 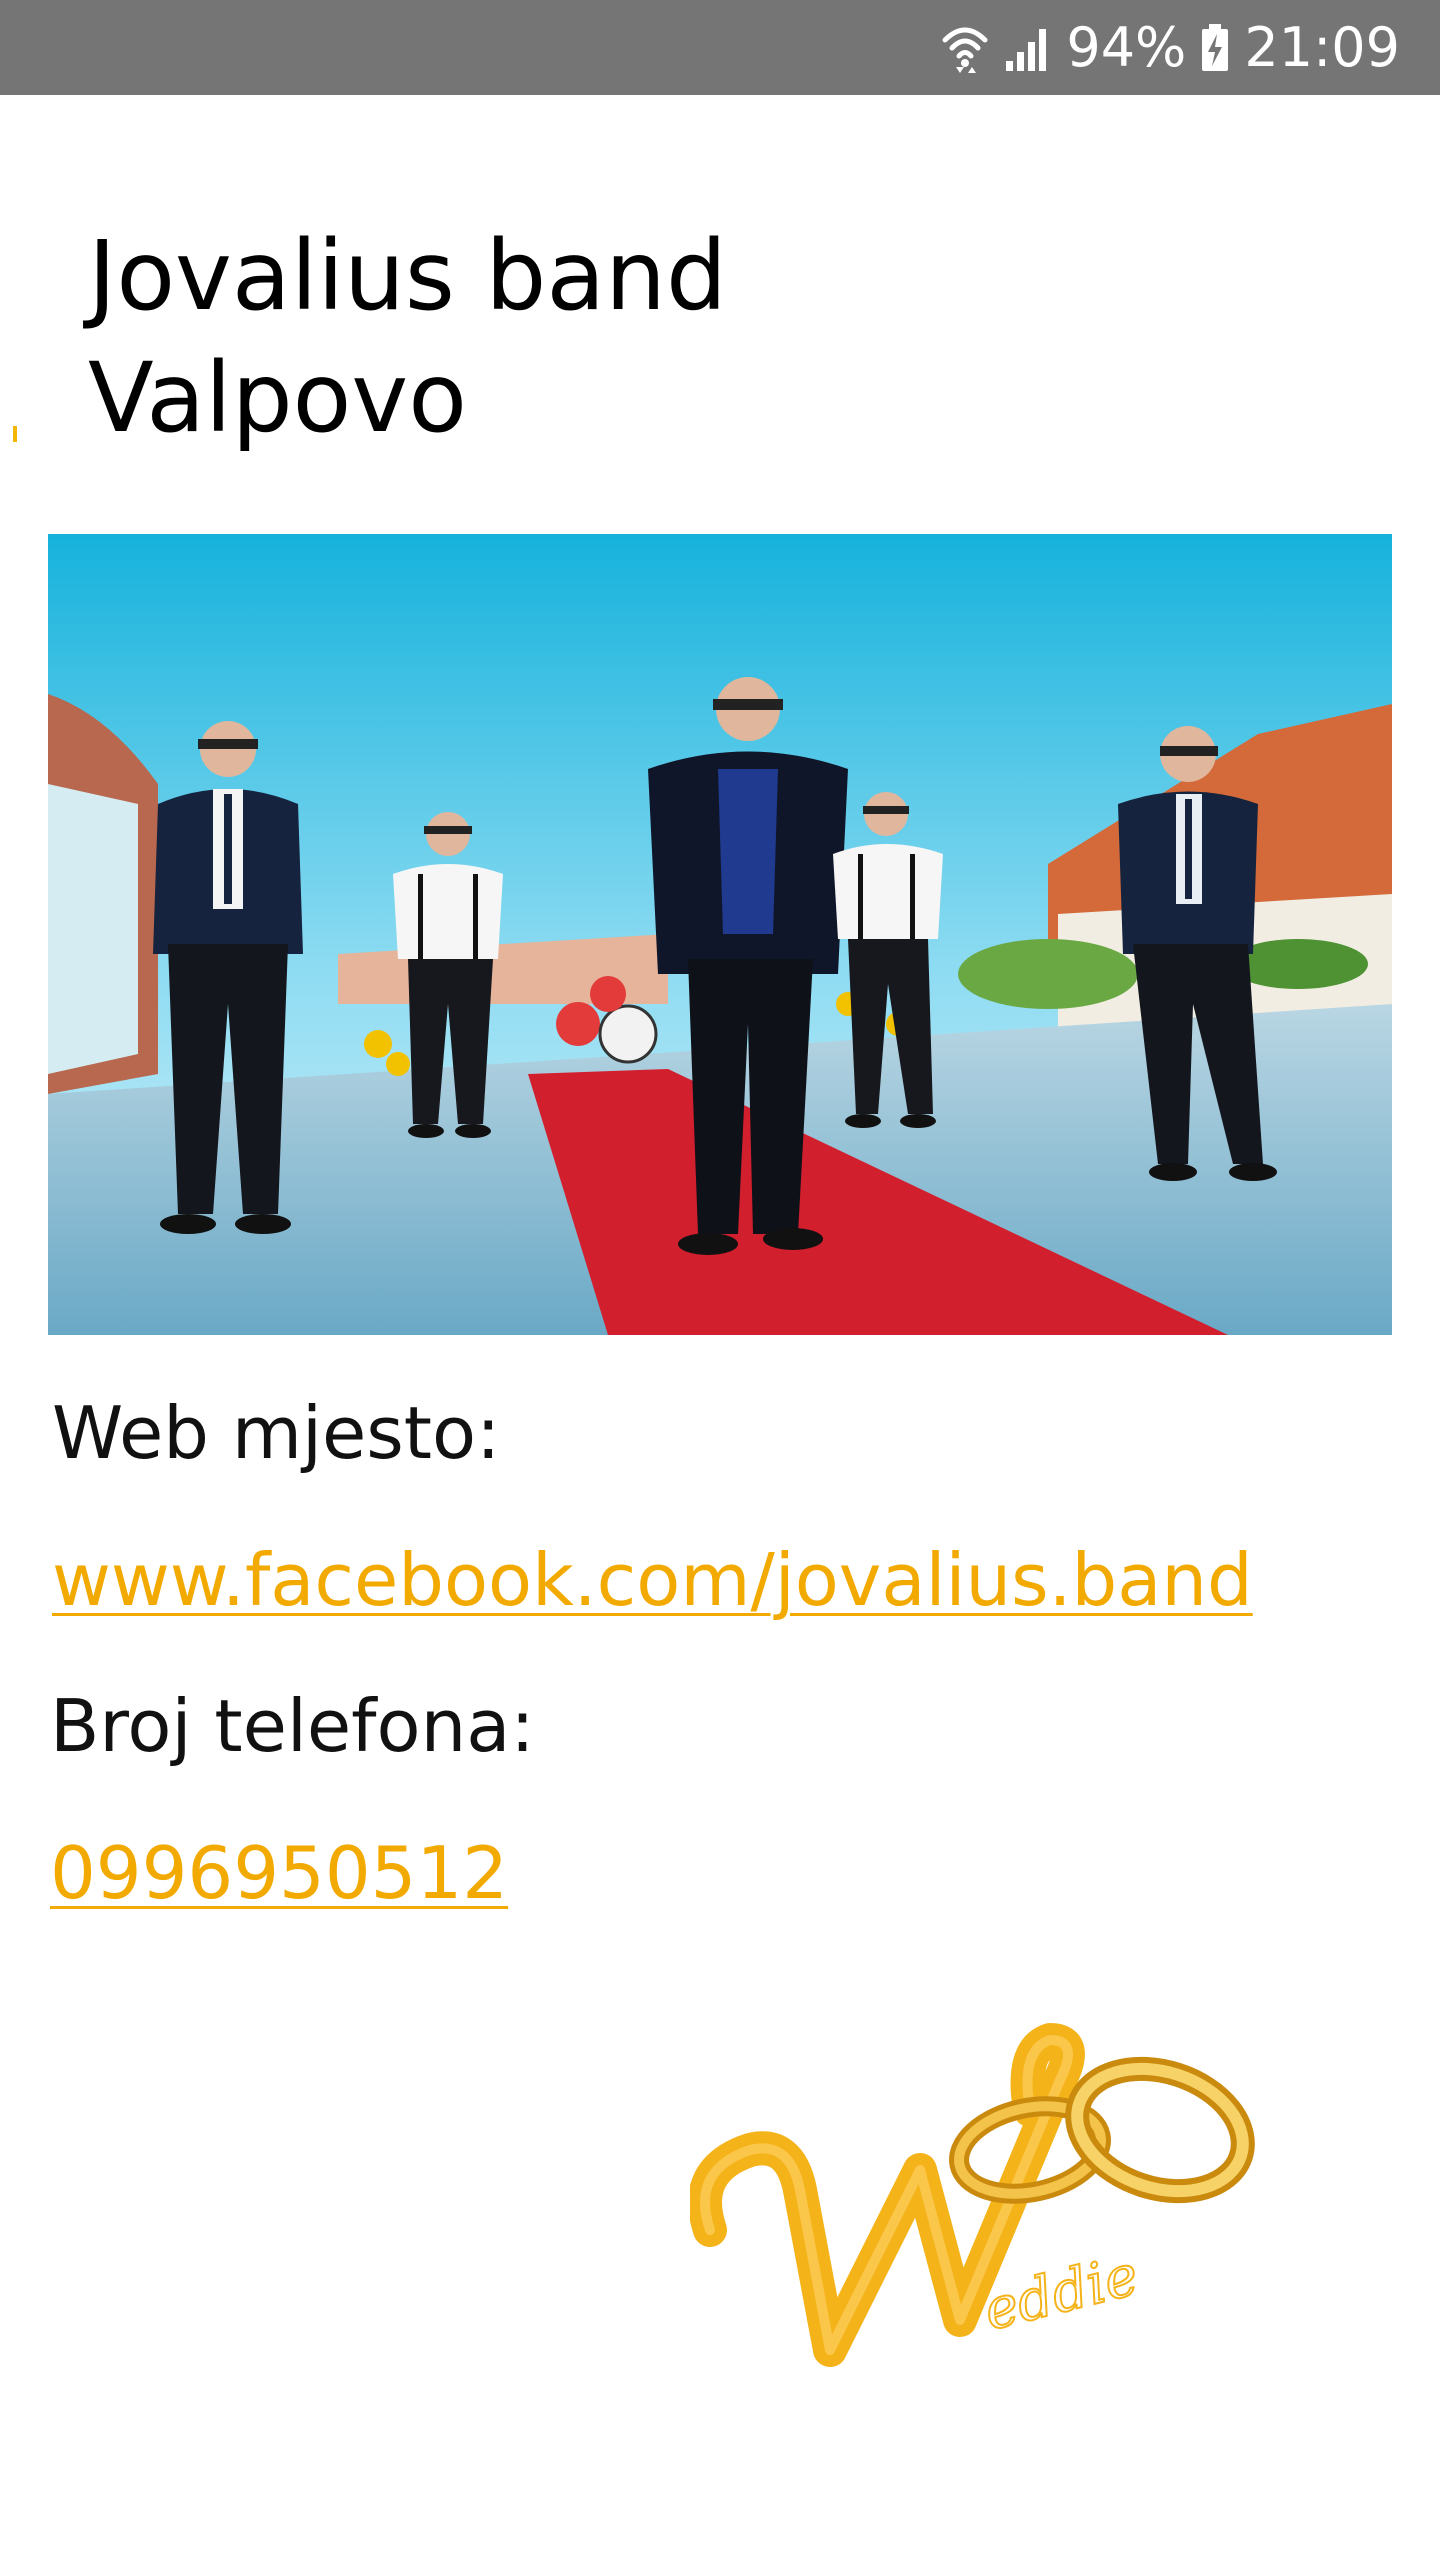 I want to click on status-bar: 94% 21:09, so click(x=720, y=47).